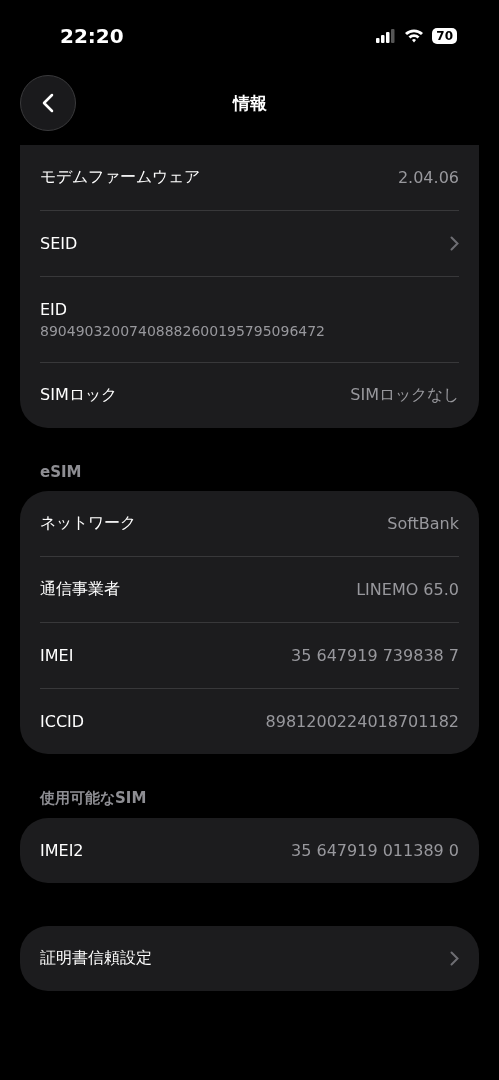  Describe the element at coordinates (386, 35) in the screenshot. I see `signal-icon` at that location.